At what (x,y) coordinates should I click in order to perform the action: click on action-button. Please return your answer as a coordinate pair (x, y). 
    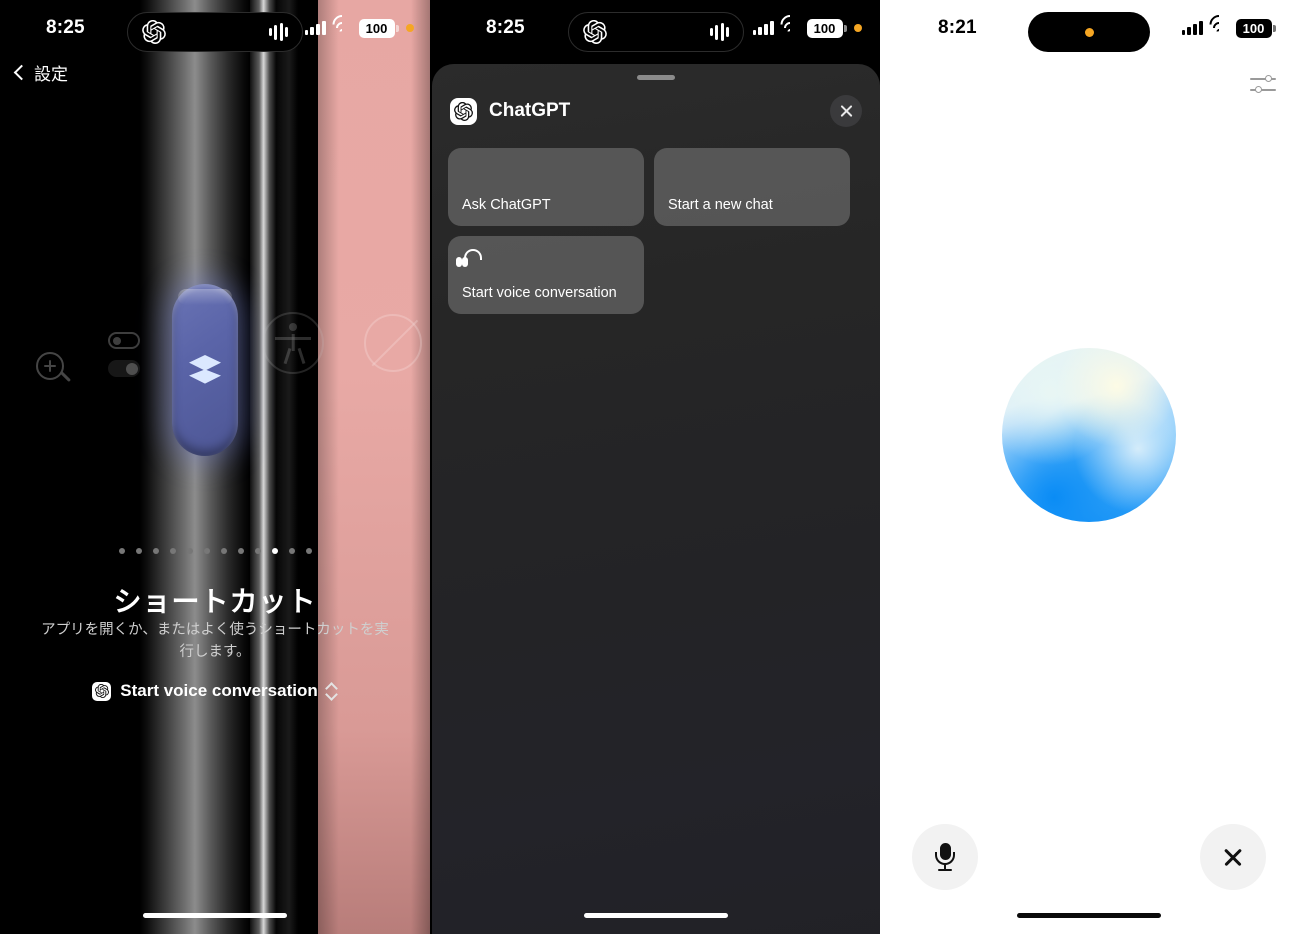
    Looking at the image, I should click on (205, 370).